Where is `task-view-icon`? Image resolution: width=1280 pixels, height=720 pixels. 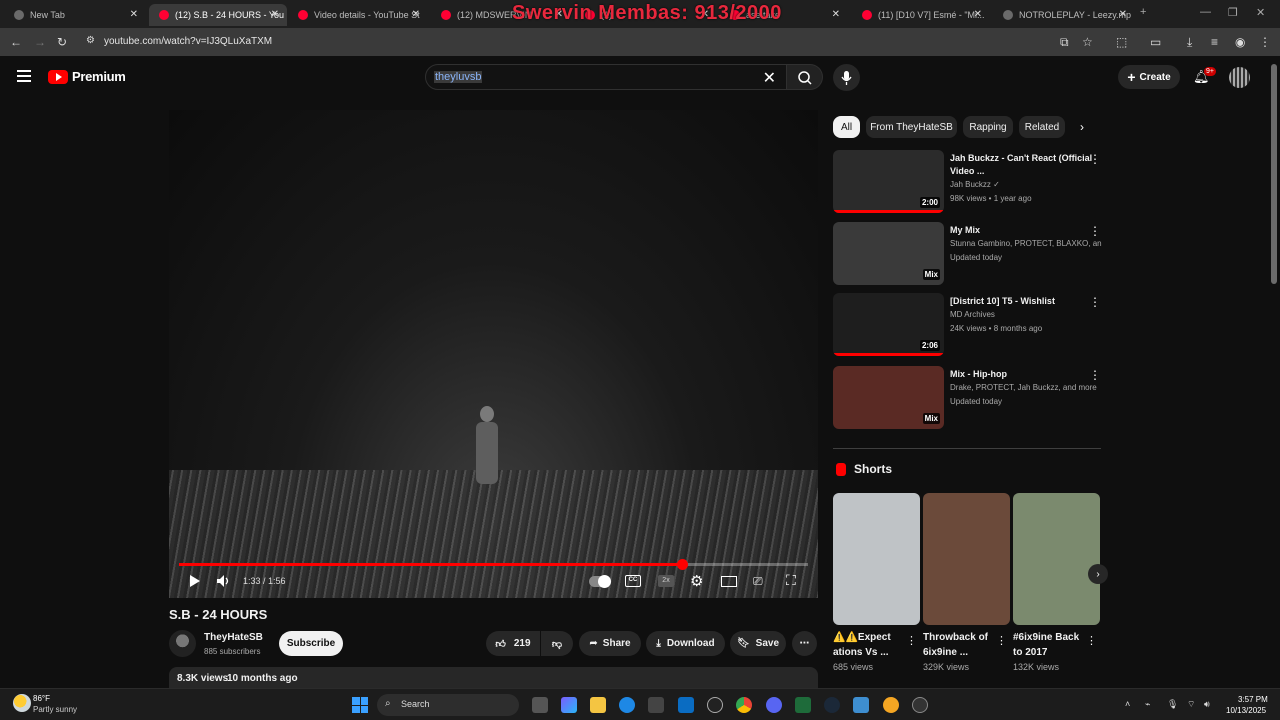
task-view-icon is located at coordinates (540, 705).